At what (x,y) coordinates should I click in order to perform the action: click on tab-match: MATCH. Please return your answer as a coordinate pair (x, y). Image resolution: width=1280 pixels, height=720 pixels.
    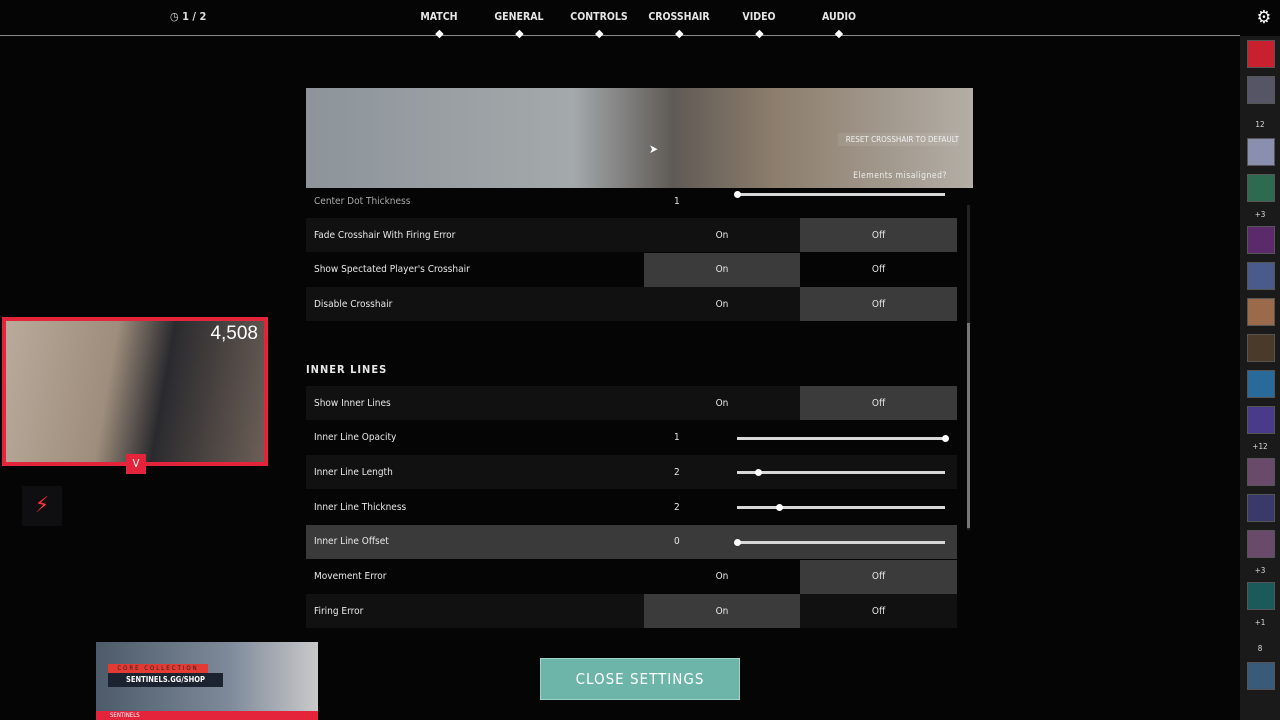
    Looking at the image, I should click on (439, 25).